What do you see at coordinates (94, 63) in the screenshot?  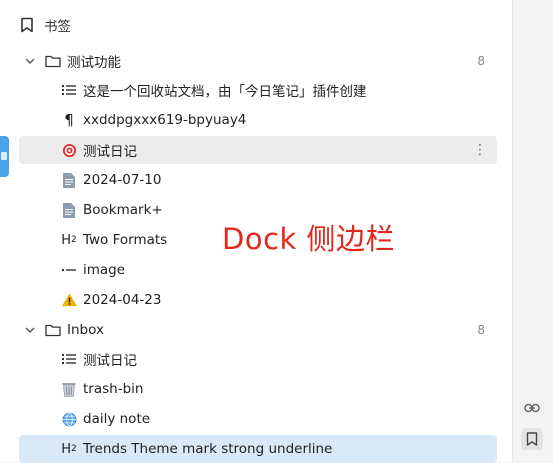 I see `group-label: 测试功能` at bounding box center [94, 63].